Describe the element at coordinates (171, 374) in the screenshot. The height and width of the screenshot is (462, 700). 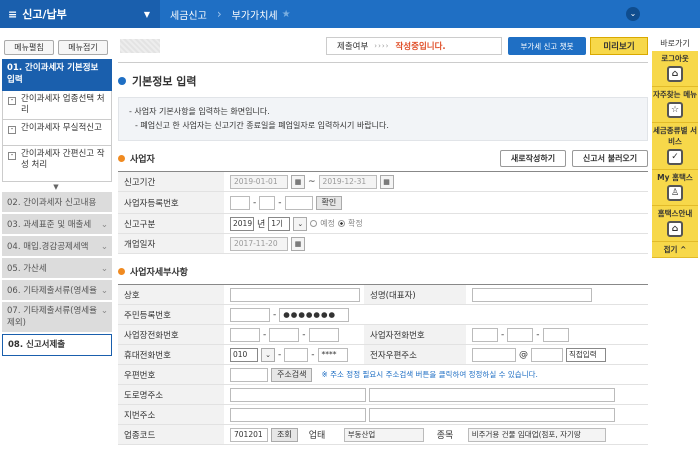
I see `post-label: 우편번호` at that location.